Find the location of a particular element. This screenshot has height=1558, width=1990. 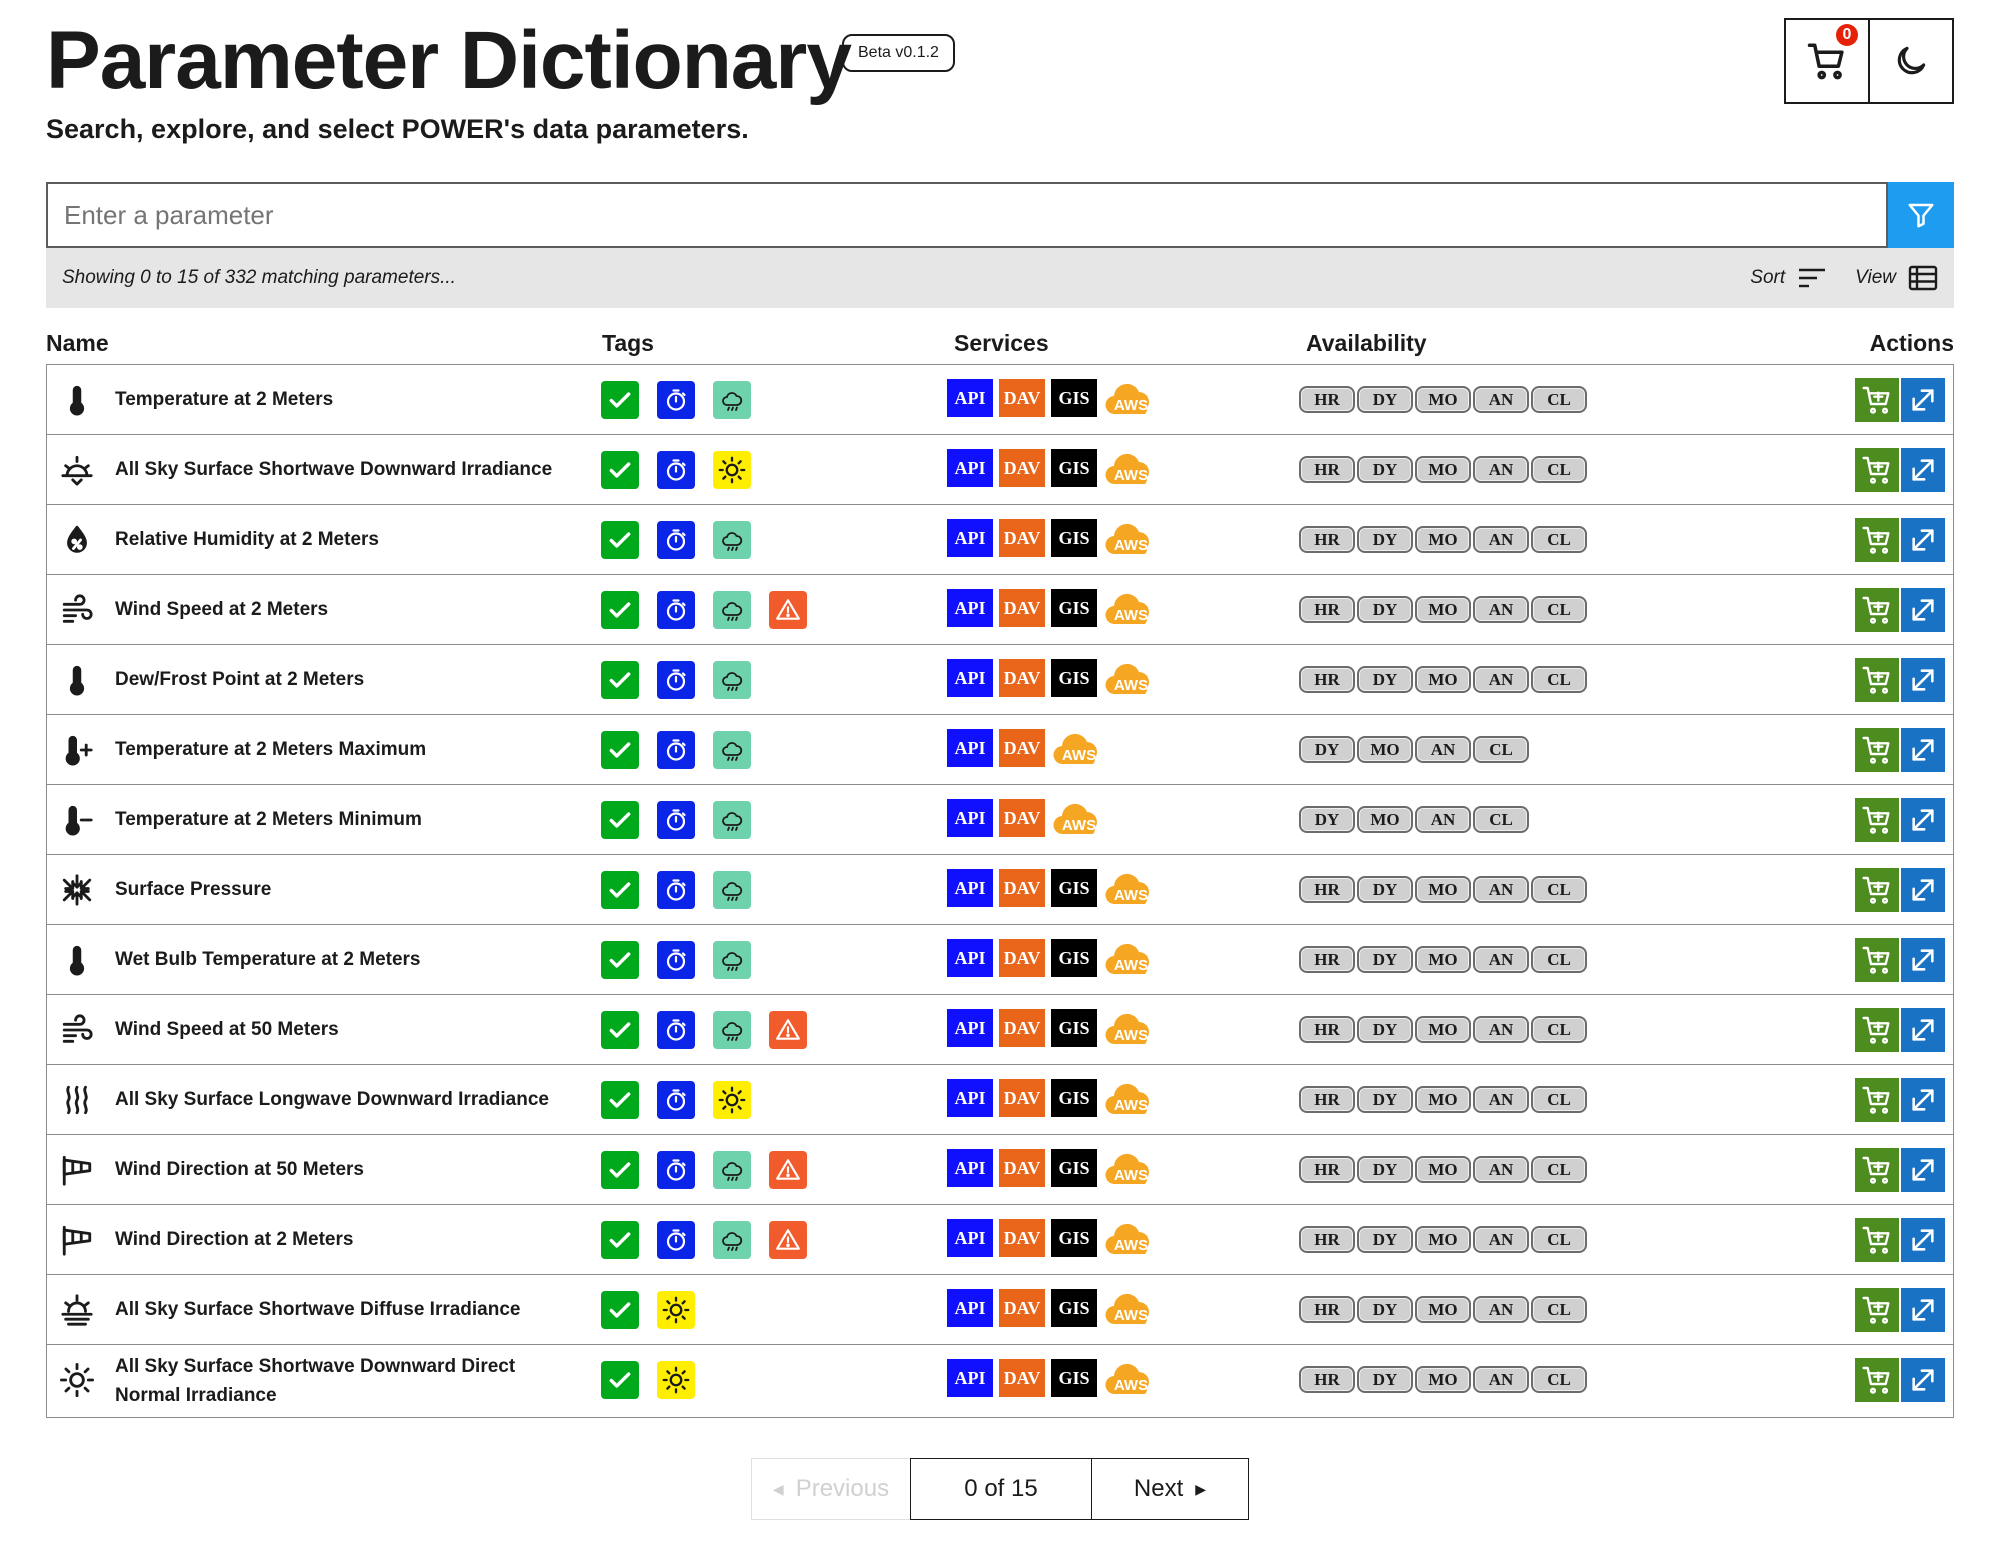

parameter-name: Wind Direction at 2 Meters is located at coordinates (350, 1239).